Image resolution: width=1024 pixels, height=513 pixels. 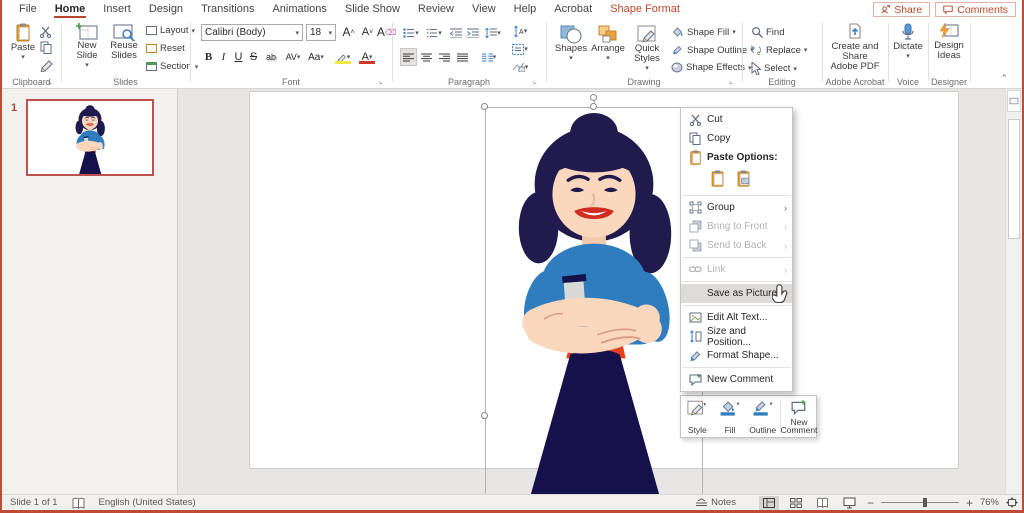 What do you see at coordinates (434, 33) in the screenshot?
I see `numbering-button: ▾` at bounding box center [434, 33].